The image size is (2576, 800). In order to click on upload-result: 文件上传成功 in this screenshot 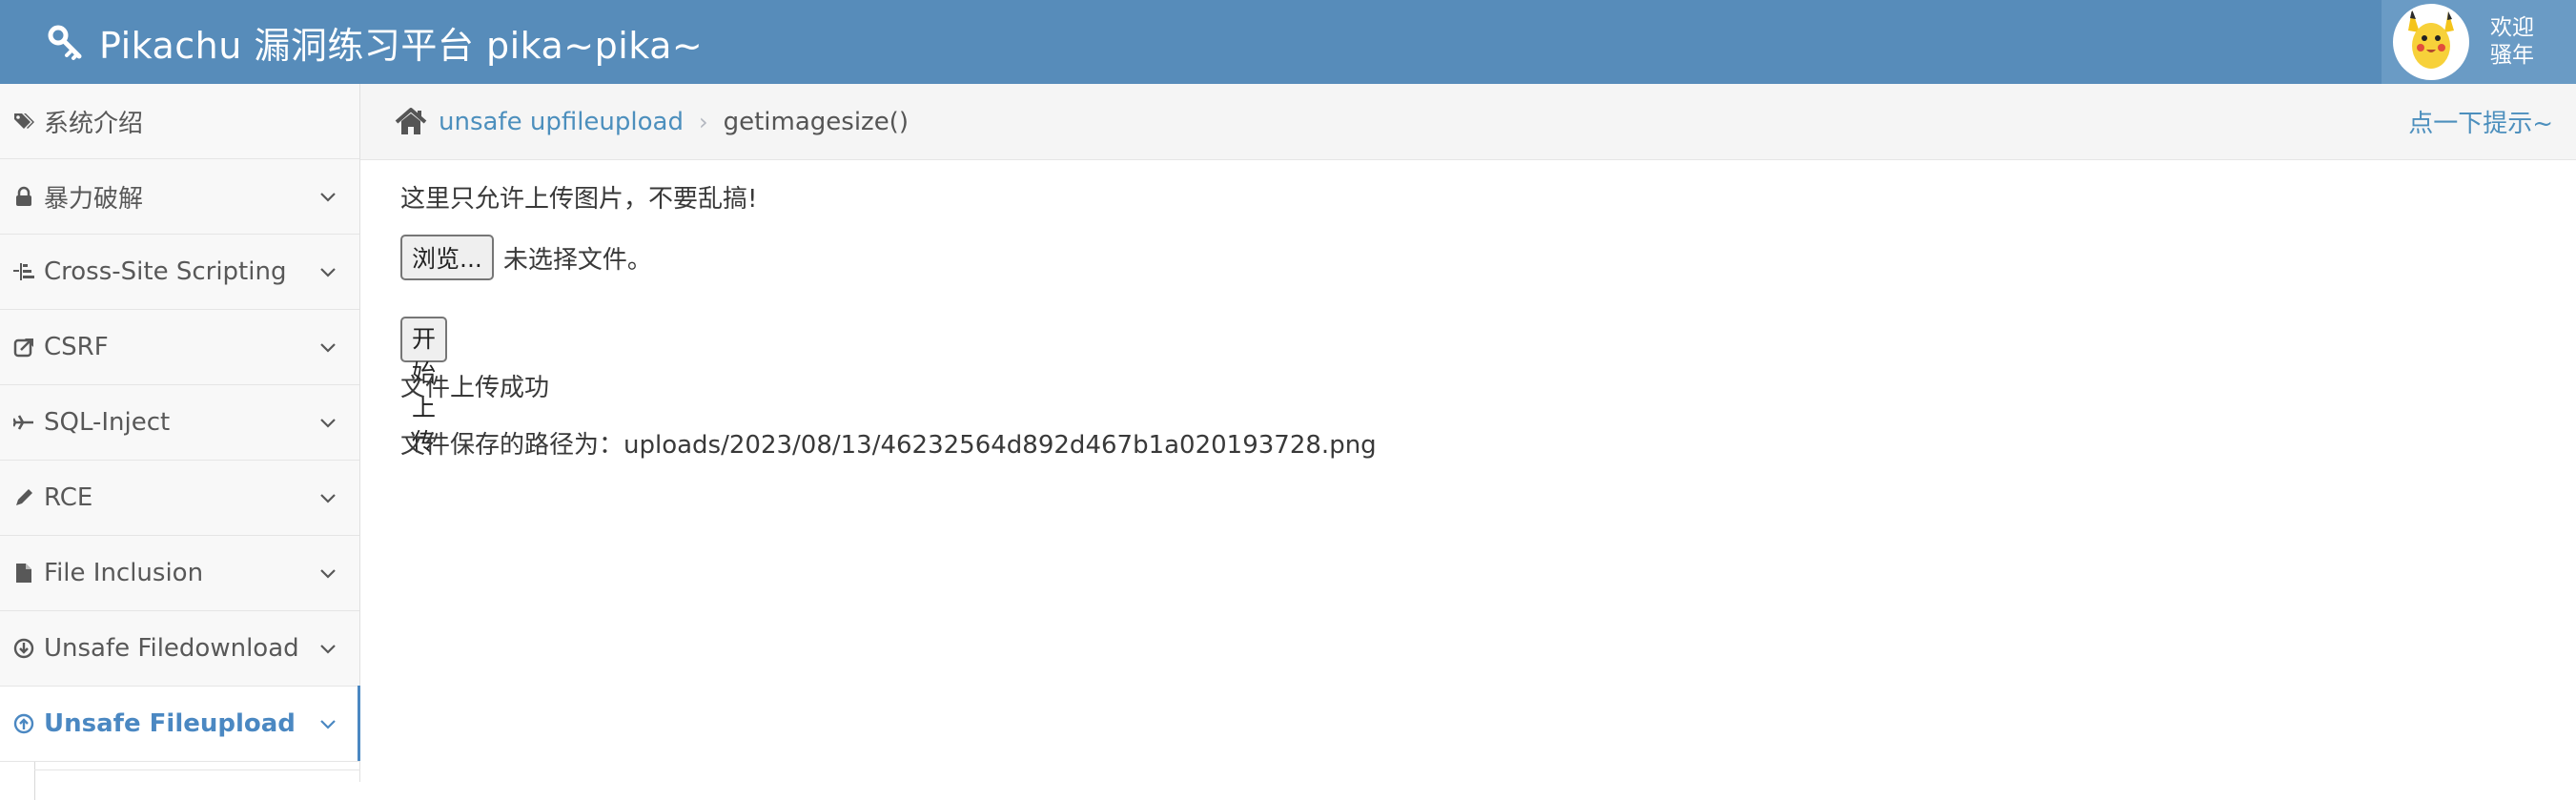, I will do `click(475, 388)`.